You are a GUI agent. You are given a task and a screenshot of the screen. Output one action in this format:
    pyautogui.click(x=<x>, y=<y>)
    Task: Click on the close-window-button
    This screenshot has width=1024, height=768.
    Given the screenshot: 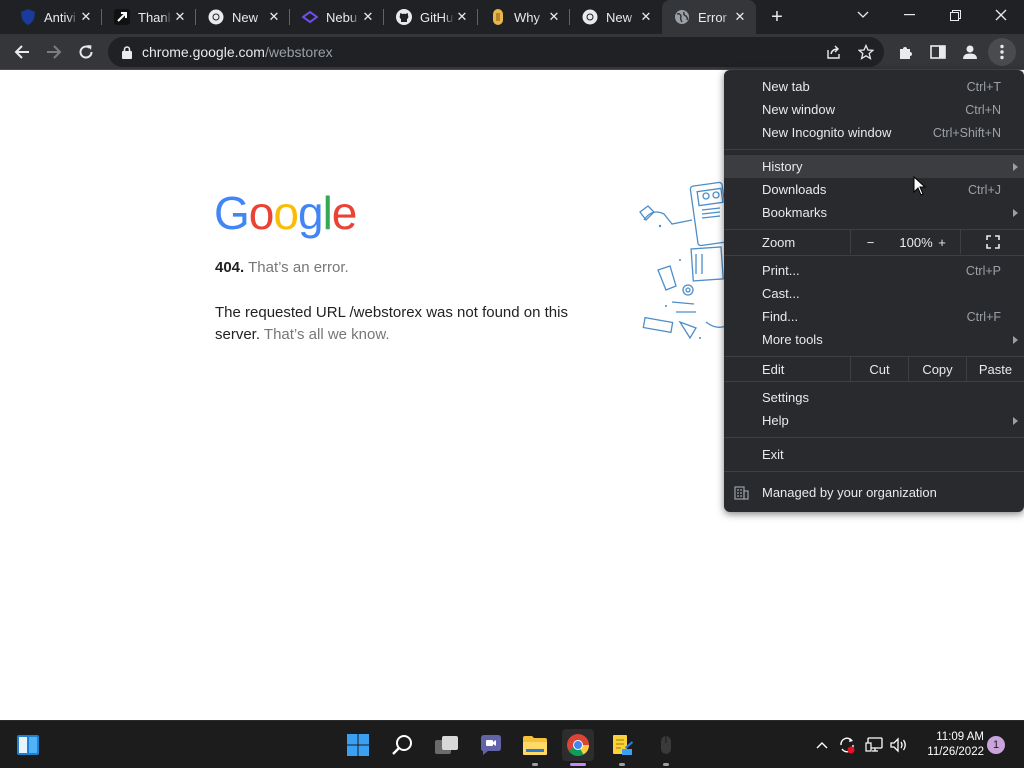 What is the action you would take?
    pyautogui.click(x=1001, y=15)
    